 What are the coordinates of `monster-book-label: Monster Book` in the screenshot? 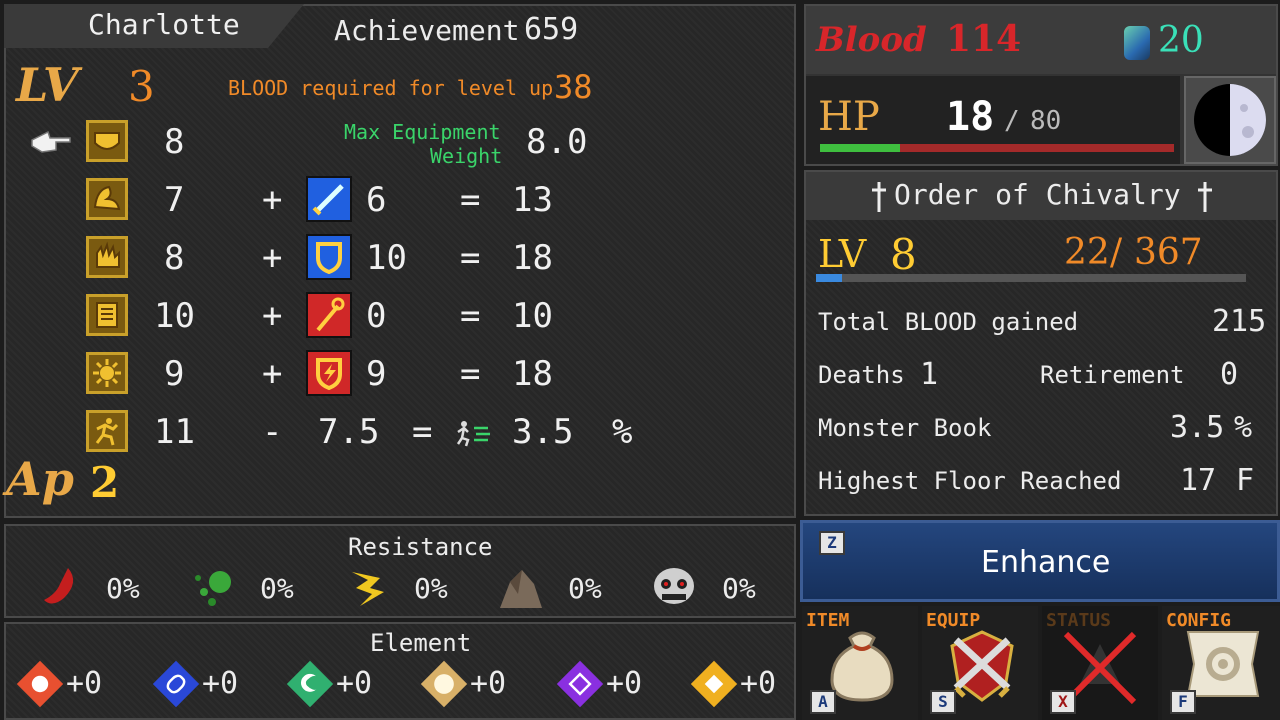 It's located at (905, 428).